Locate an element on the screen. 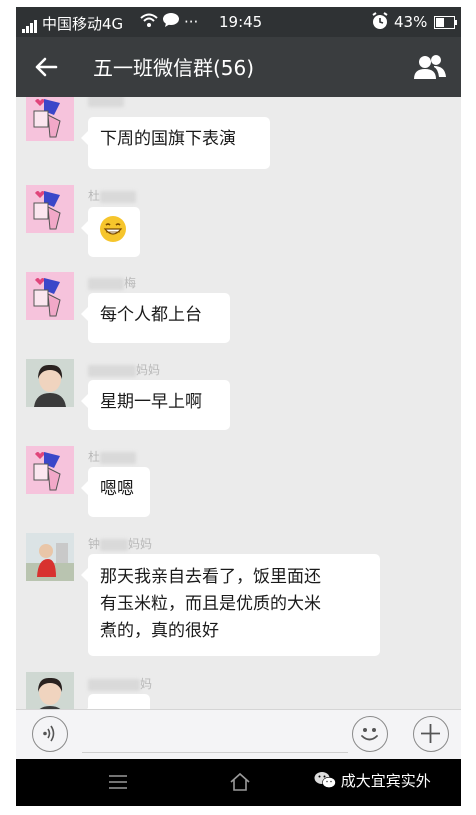  status-bar: 中国移动4G ··· 19:45 43% is located at coordinates (238, 22).